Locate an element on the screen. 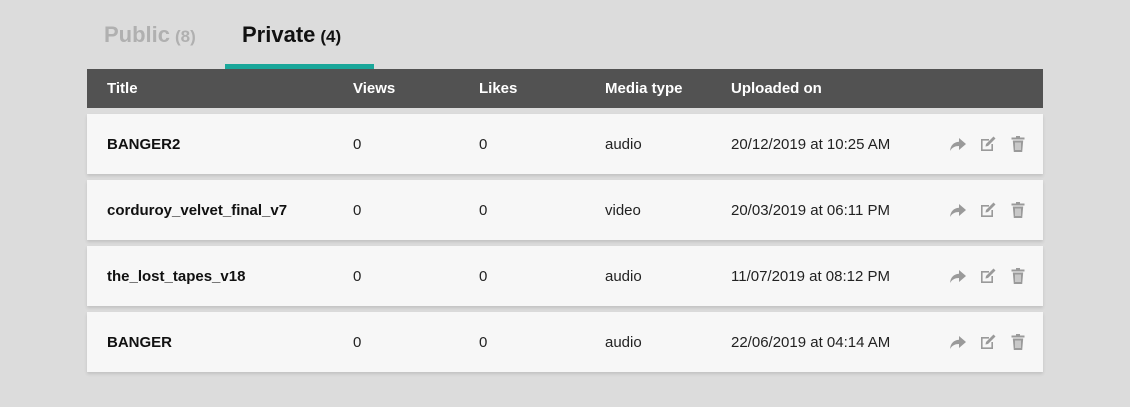 The image size is (1130, 407). visibility-tabs: Public (8) Private (4) is located at coordinates (565, 34).